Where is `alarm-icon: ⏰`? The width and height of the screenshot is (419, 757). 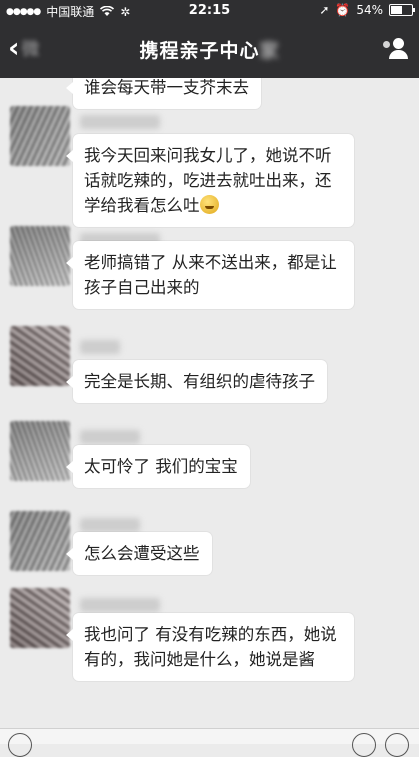 alarm-icon: ⏰ is located at coordinates (343, 10).